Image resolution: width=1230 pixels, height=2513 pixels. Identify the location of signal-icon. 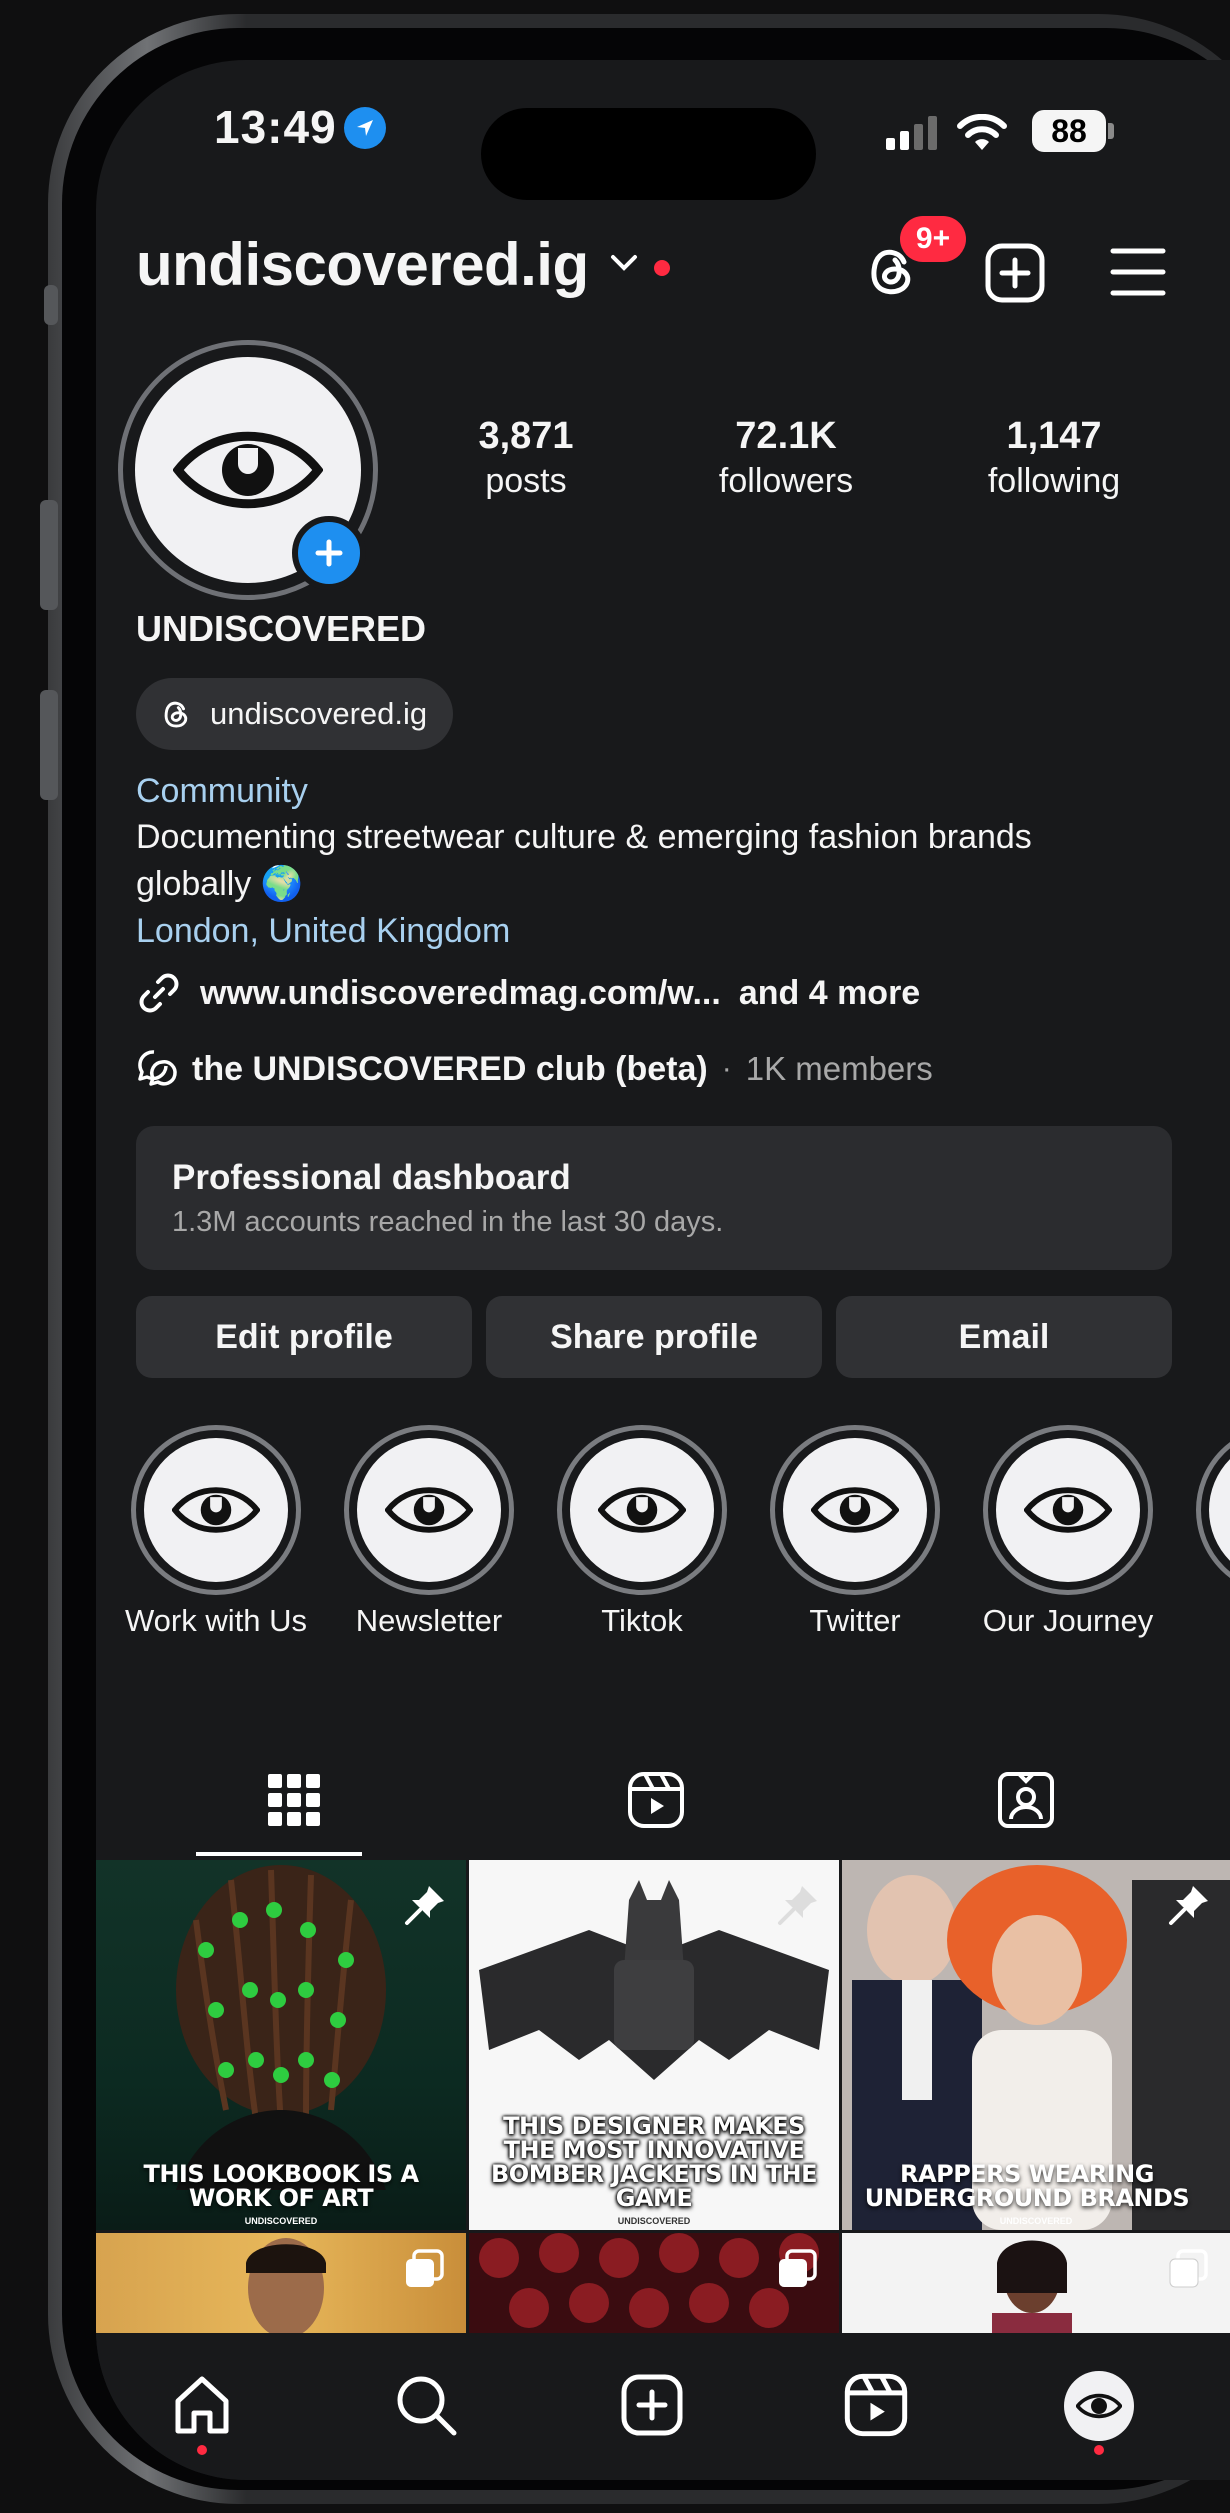
(914, 135).